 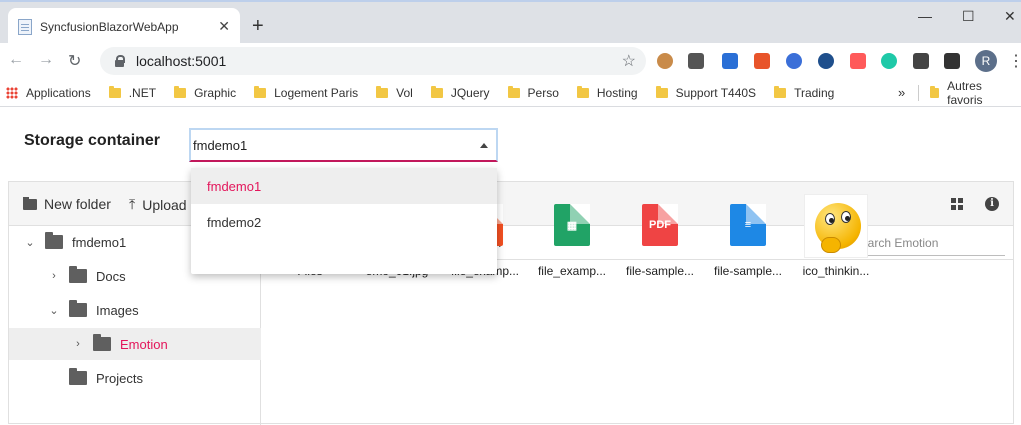 I want to click on info-icon: i, so click(x=992, y=204).